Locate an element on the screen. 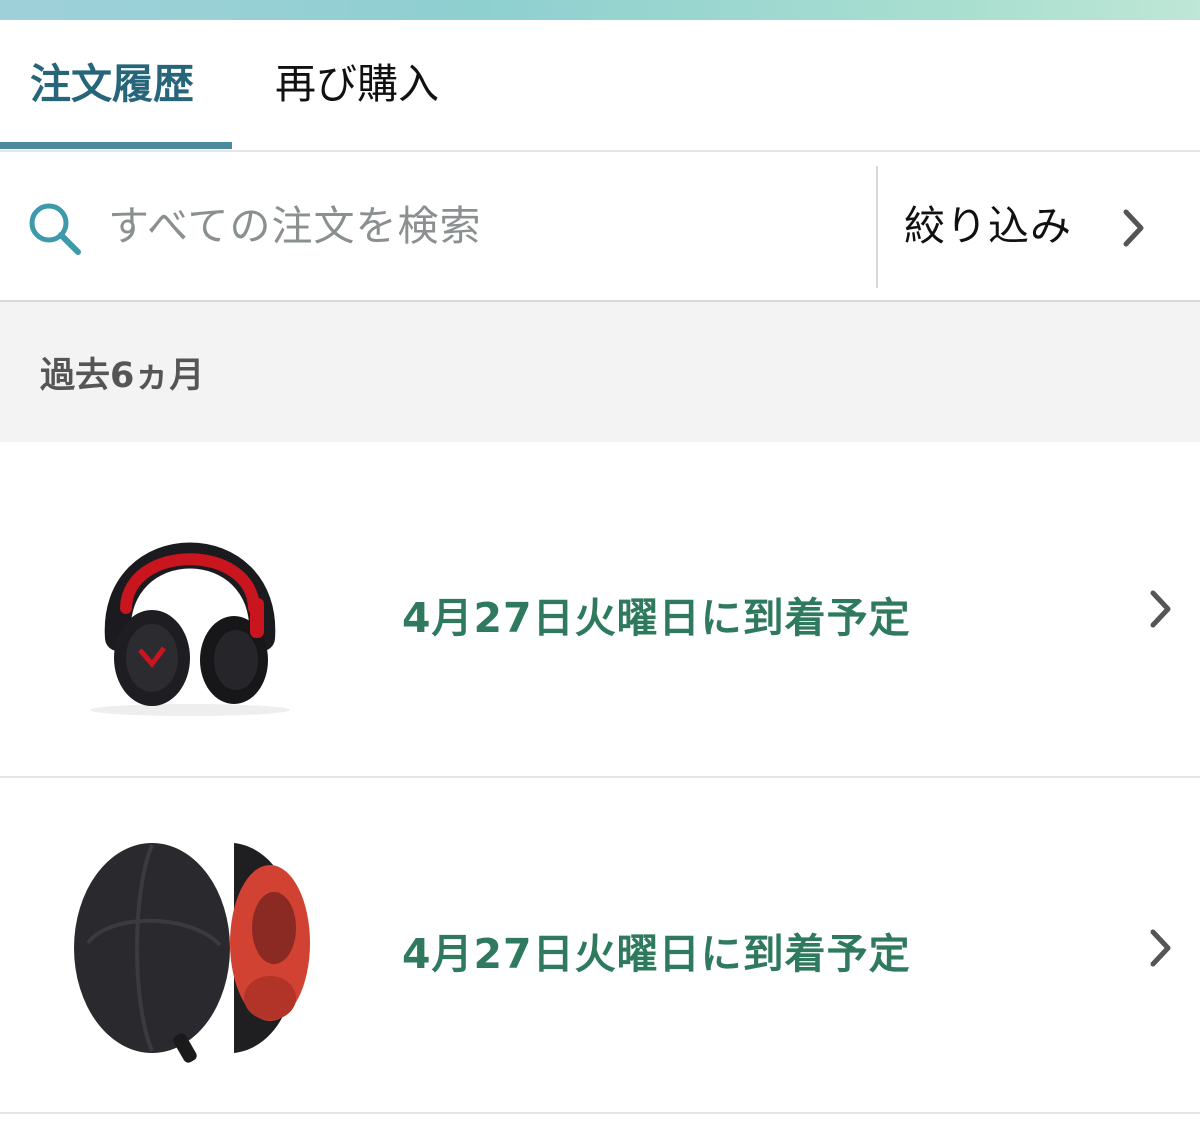 The height and width of the screenshot is (1135, 1200). tab-order-history: 注文履歴 is located at coordinates (112, 85).